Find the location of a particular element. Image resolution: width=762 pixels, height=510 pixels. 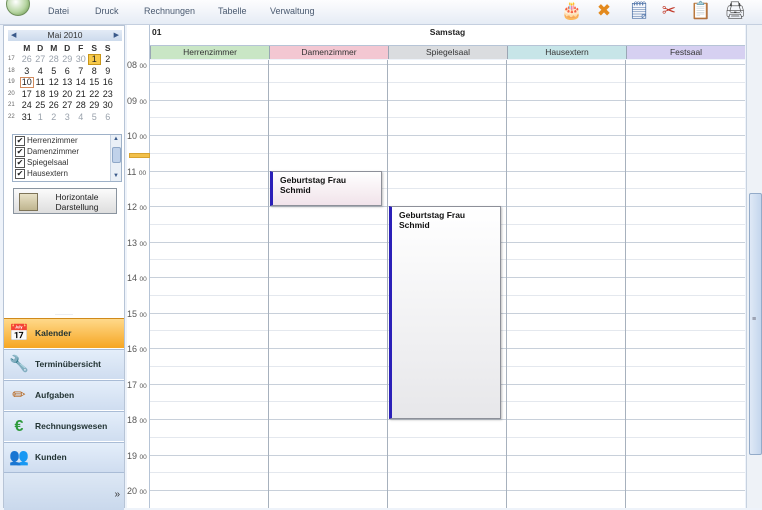

nav-kunden: 👥 Kunden is located at coordinates (64, 457).